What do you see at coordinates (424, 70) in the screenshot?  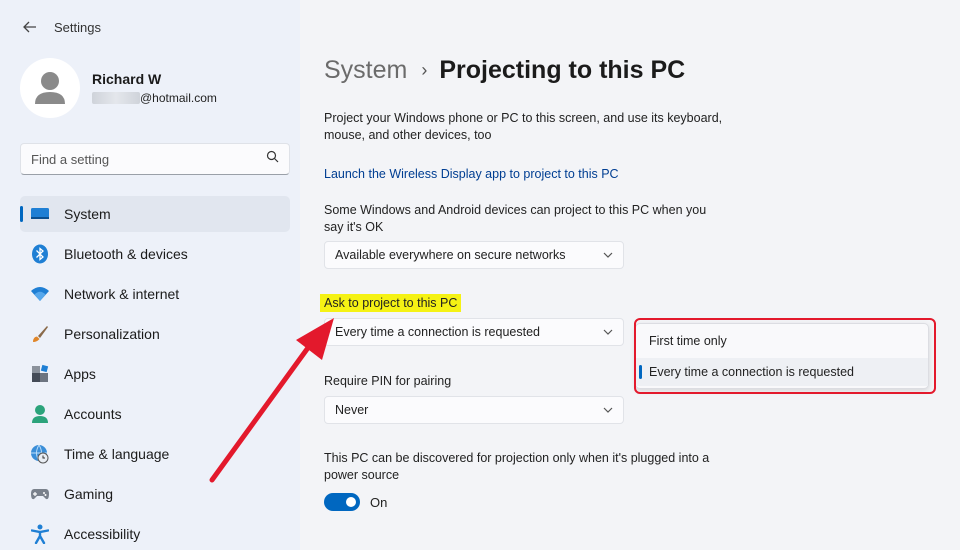 I see `chevron-right-icon: ›` at bounding box center [424, 70].